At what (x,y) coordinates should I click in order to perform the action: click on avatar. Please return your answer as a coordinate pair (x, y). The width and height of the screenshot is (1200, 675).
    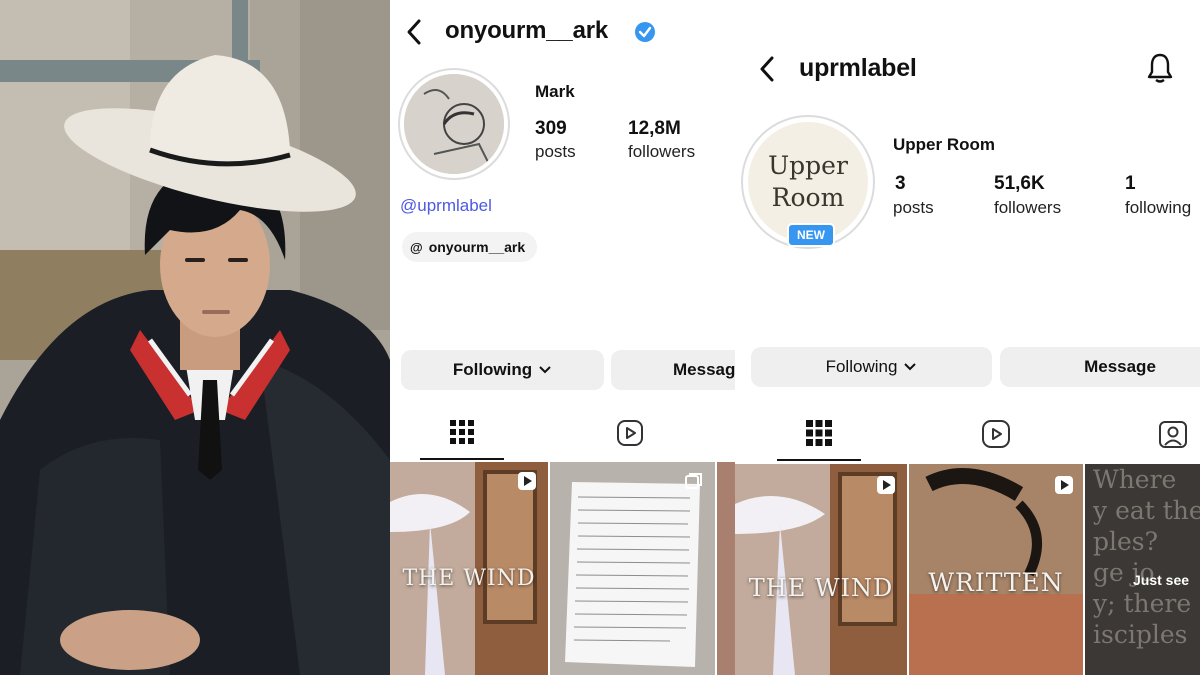
    Looking at the image, I should click on (454, 124).